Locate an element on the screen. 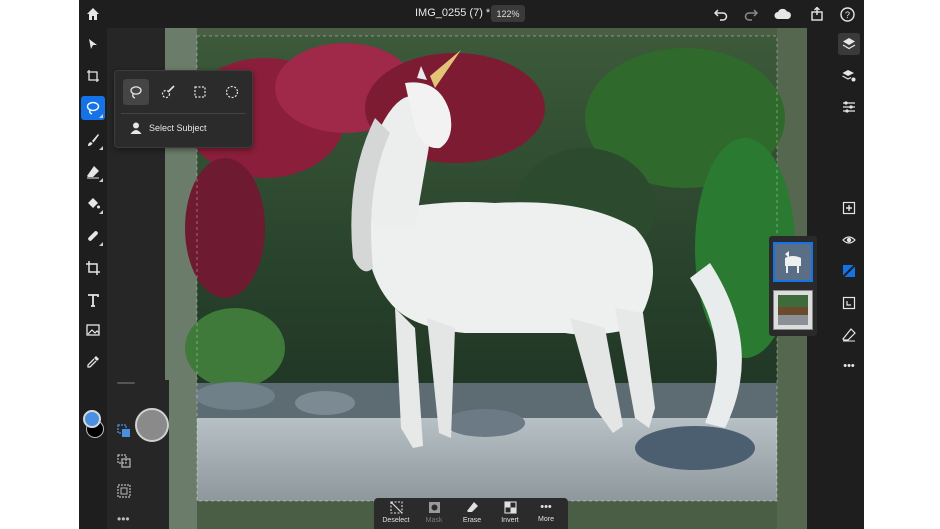 The height and width of the screenshot is (529, 940). eraser-layer-icon is located at coordinates (849, 335).